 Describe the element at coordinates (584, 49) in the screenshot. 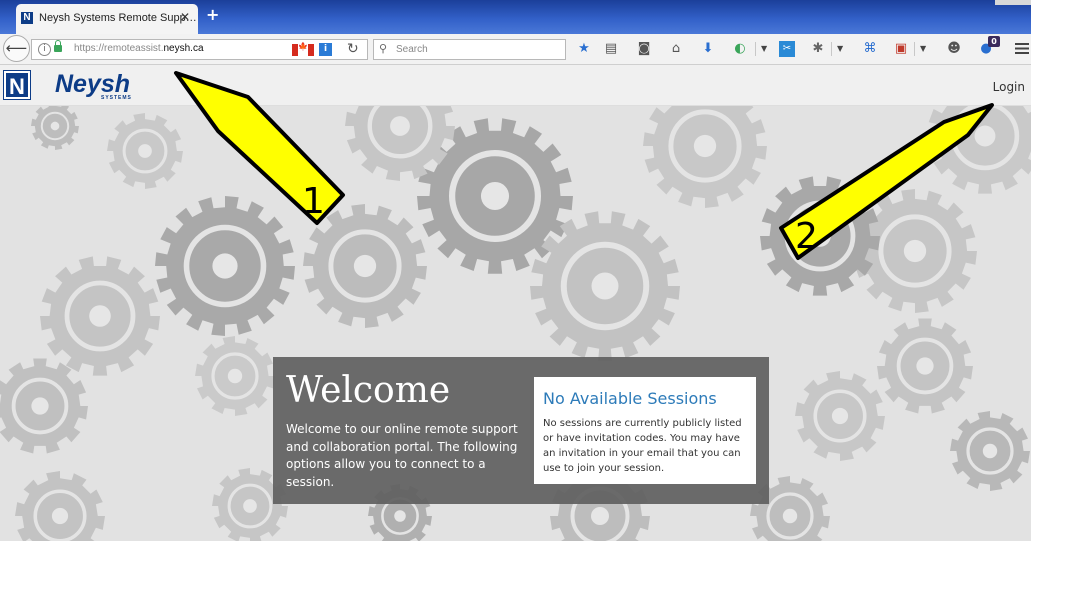

I see `bookmark-star-icon: ★` at that location.